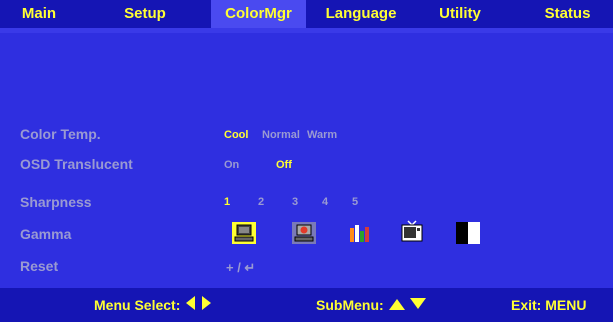 Image resolution: width=613 pixels, height=323 pixels. Describe the element at coordinates (397, 306) in the screenshot. I see `arrow-up-icon` at that location.